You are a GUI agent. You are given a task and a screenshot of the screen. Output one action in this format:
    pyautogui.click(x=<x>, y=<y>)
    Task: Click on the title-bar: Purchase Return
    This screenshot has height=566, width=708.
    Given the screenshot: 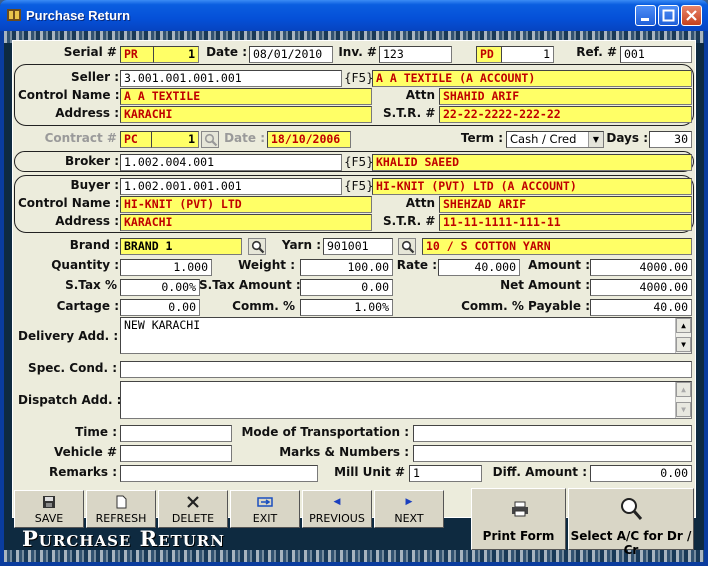 What is the action you would take?
    pyautogui.click(x=354, y=15)
    